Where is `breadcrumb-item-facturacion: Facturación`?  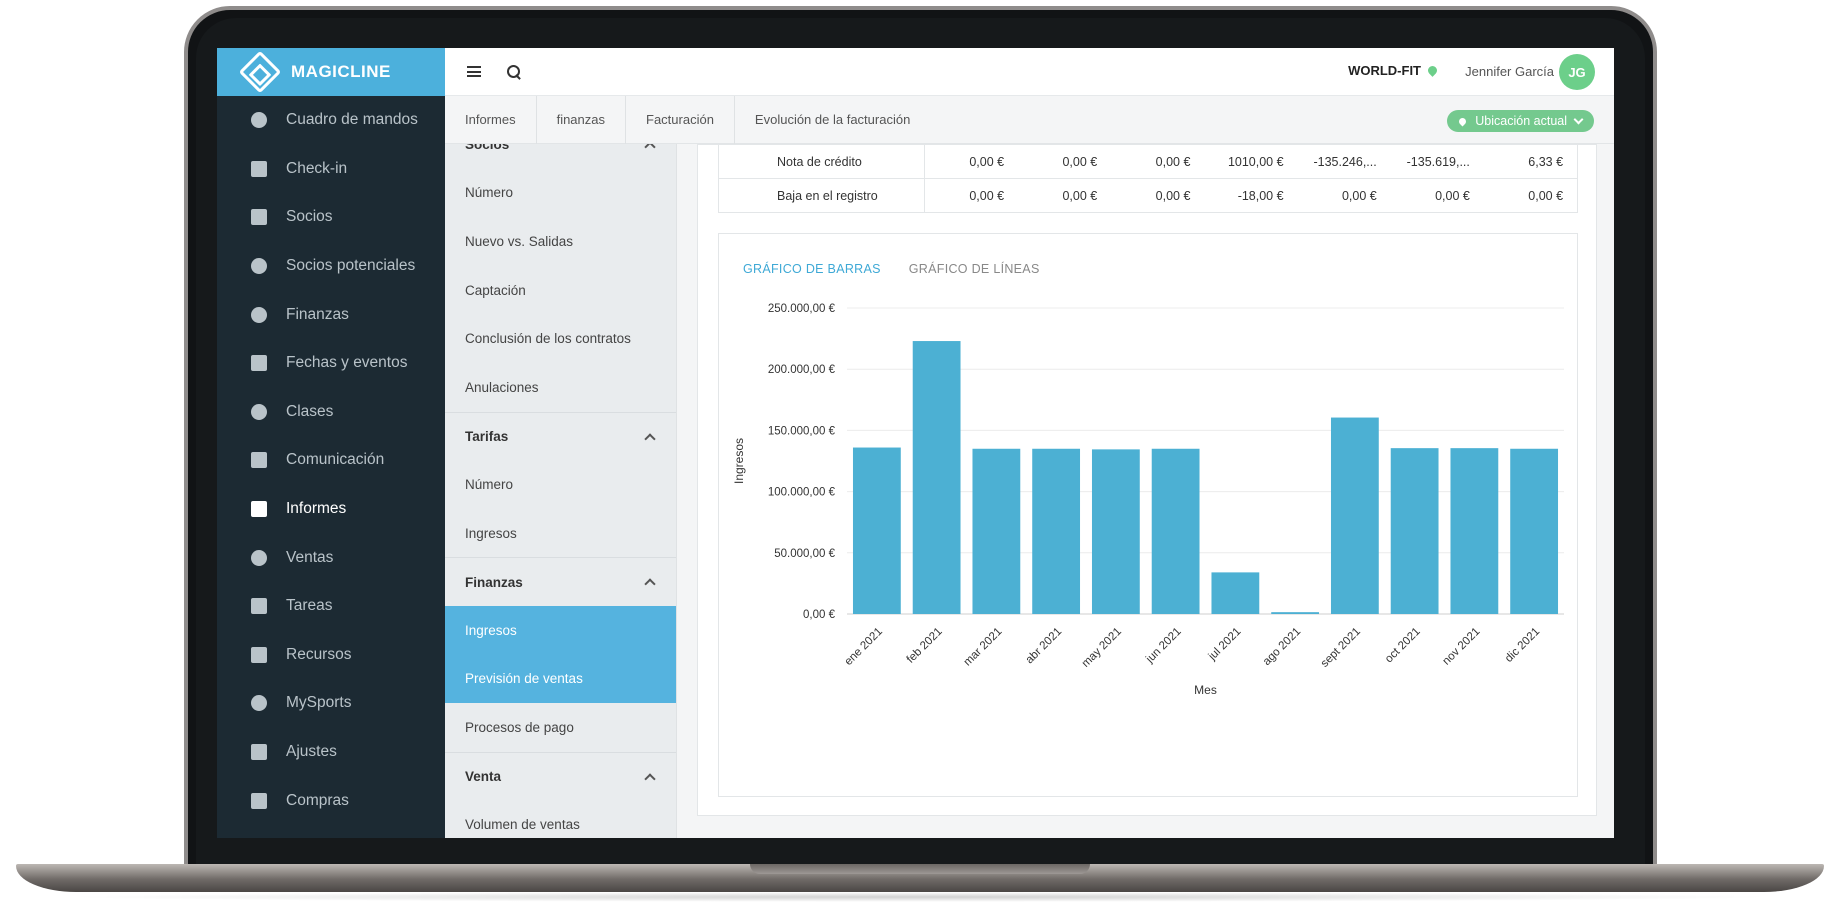
breadcrumb-item-facturacion: Facturación is located at coordinates (680, 119).